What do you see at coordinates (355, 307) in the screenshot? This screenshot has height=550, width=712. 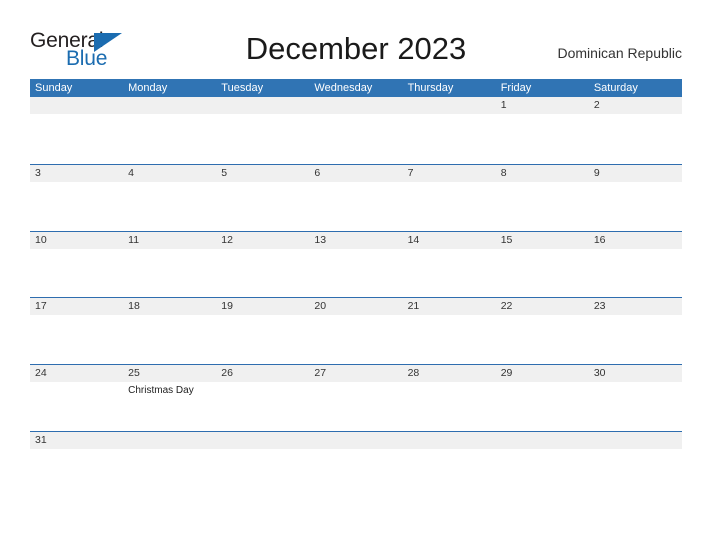 I see `day-cell: 20` at bounding box center [355, 307].